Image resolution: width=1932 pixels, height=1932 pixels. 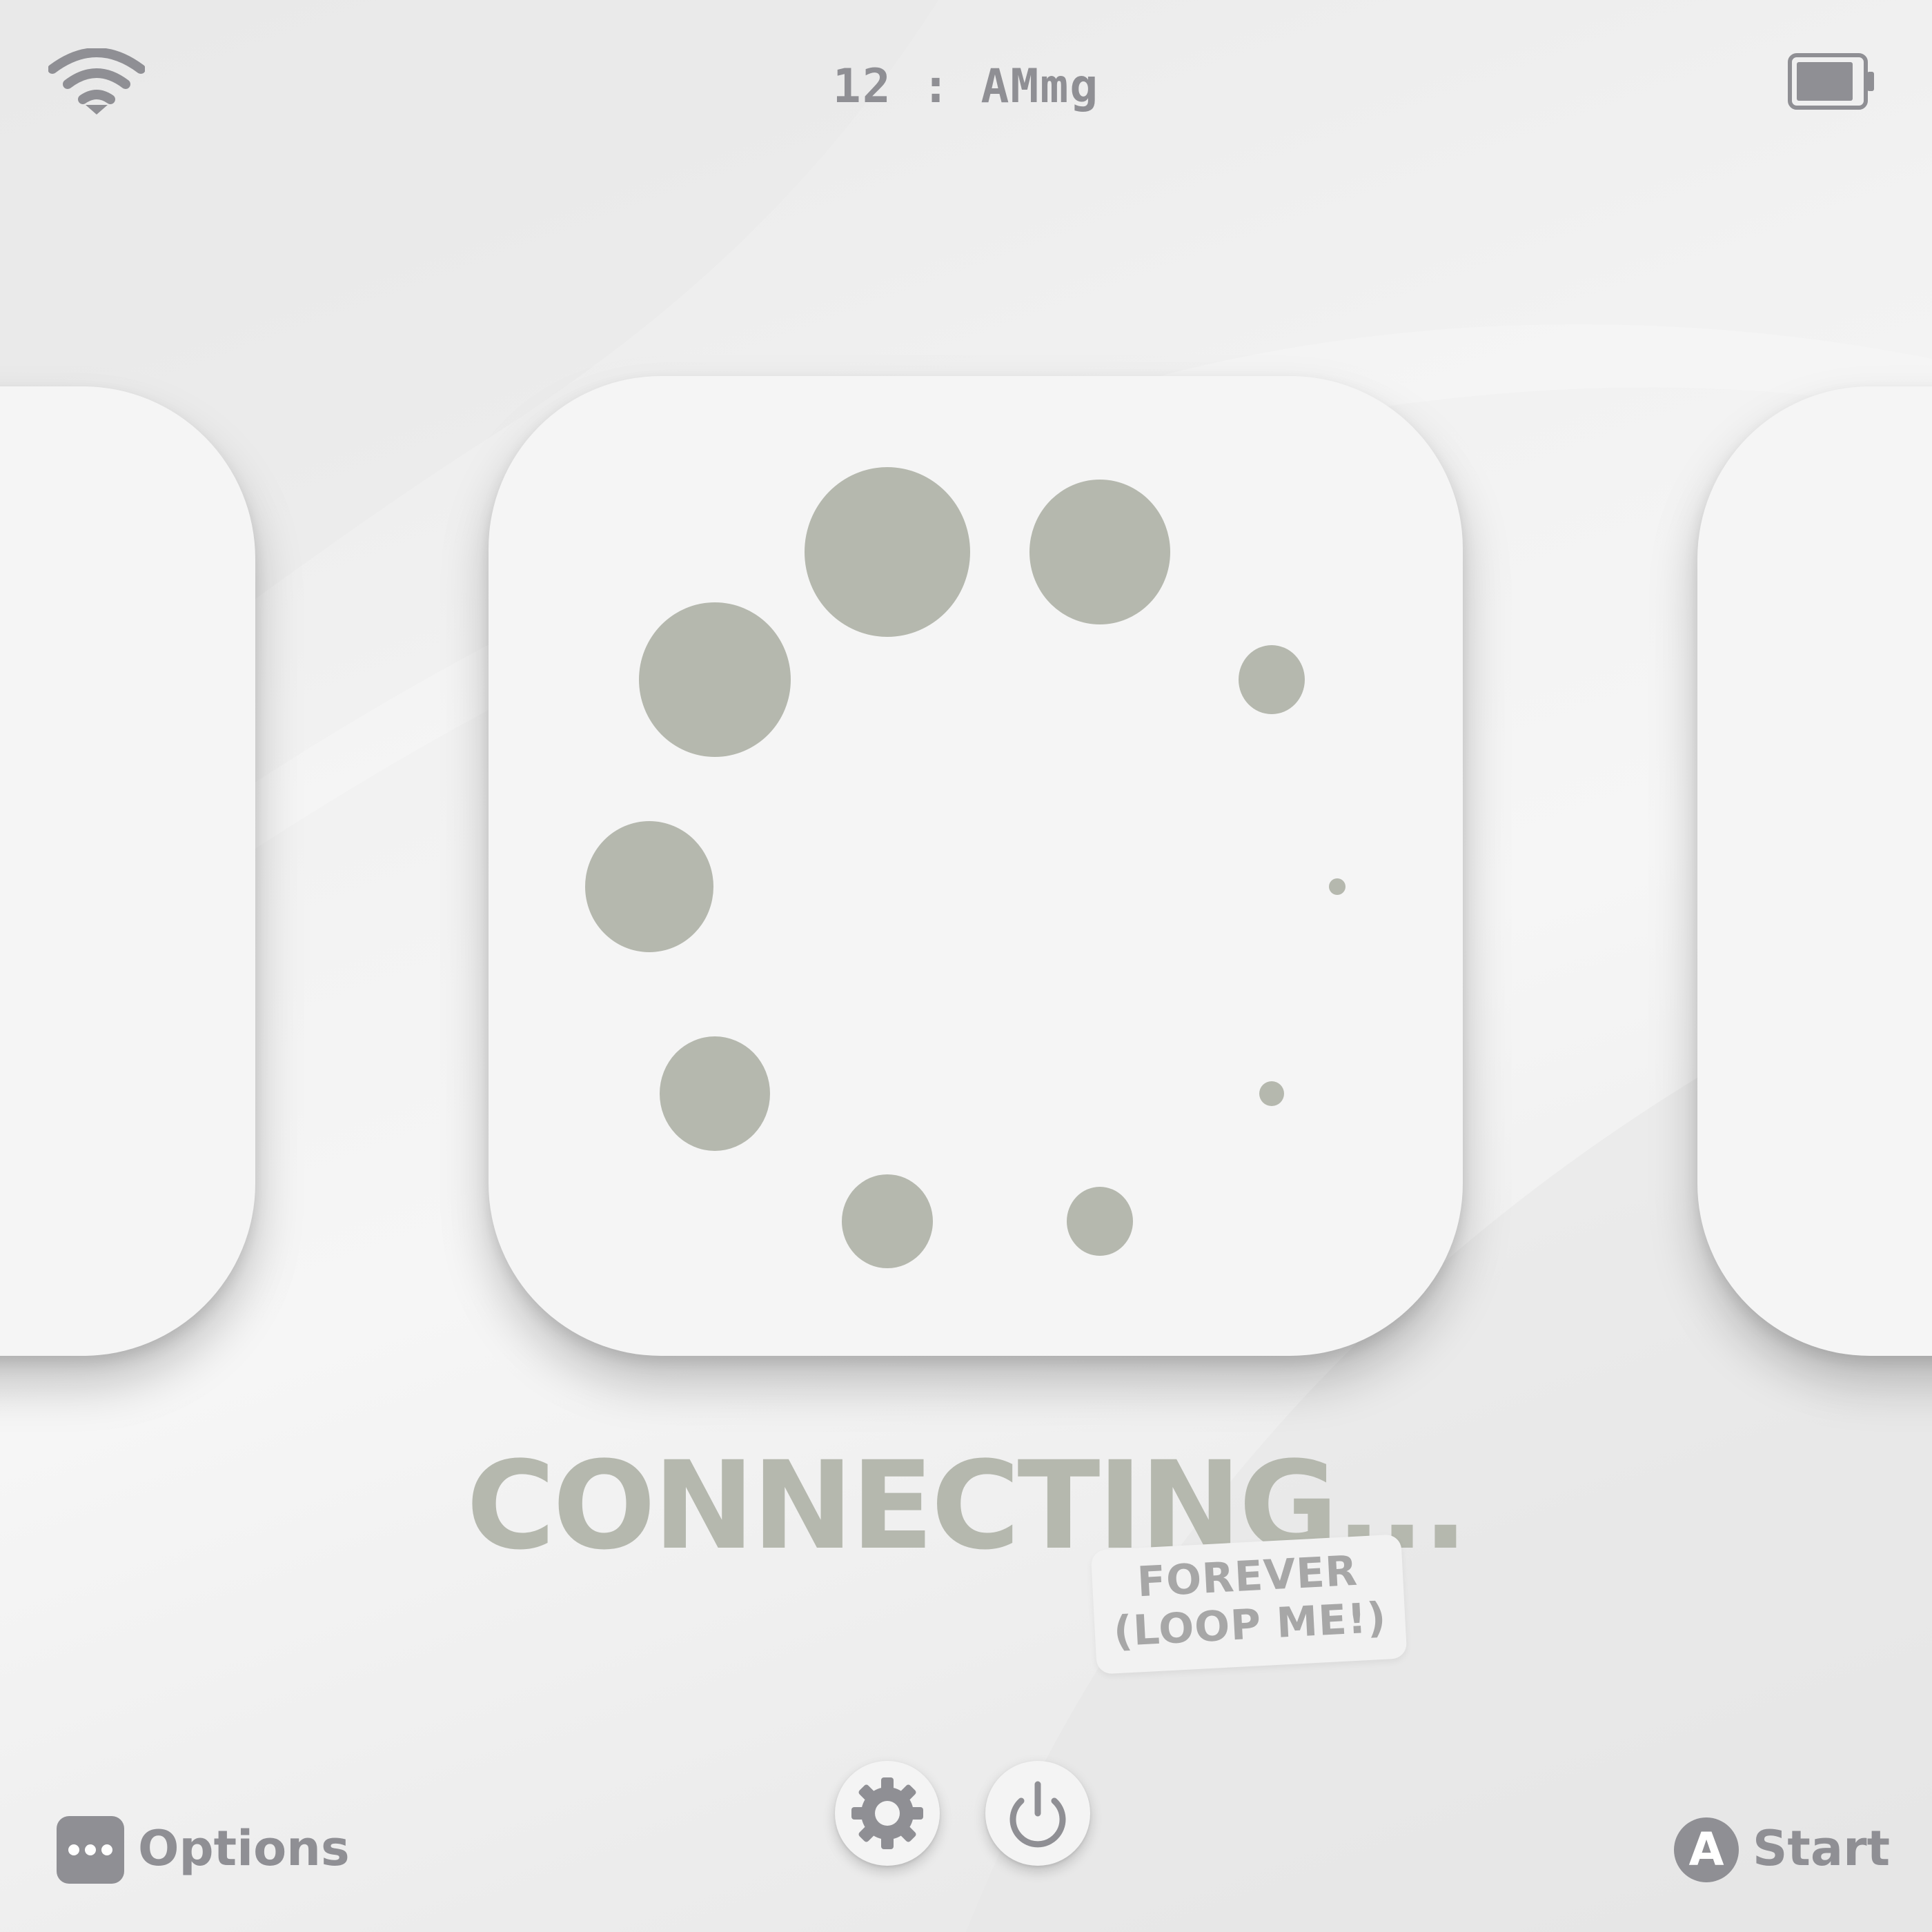 What do you see at coordinates (244, 1848) in the screenshot?
I see `options-label: Options` at bounding box center [244, 1848].